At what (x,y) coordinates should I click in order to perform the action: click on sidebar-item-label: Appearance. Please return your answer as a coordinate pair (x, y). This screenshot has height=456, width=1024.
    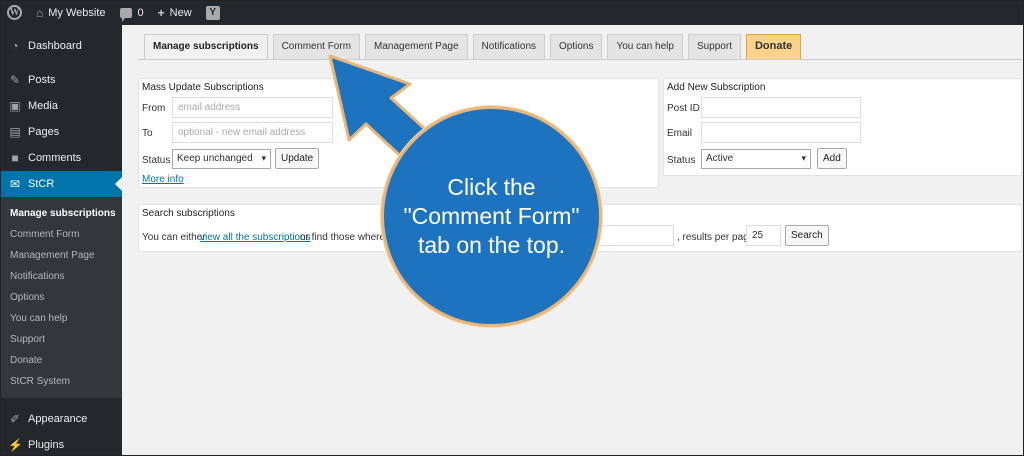
    Looking at the image, I should click on (58, 419).